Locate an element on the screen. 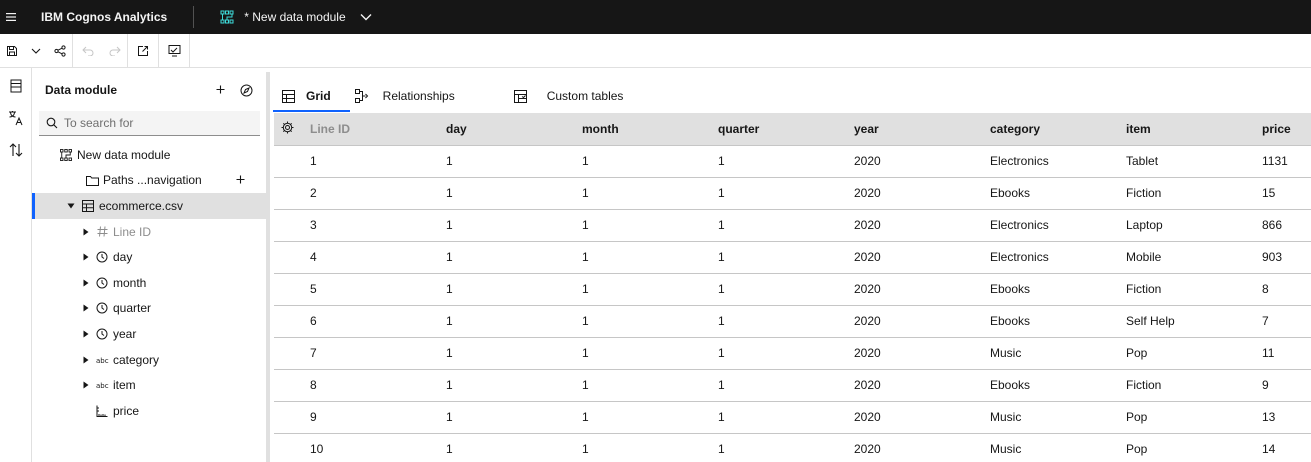 This screenshot has height=462, width=1311. tree-item-label: Paths ...navigation is located at coordinates (152, 180).